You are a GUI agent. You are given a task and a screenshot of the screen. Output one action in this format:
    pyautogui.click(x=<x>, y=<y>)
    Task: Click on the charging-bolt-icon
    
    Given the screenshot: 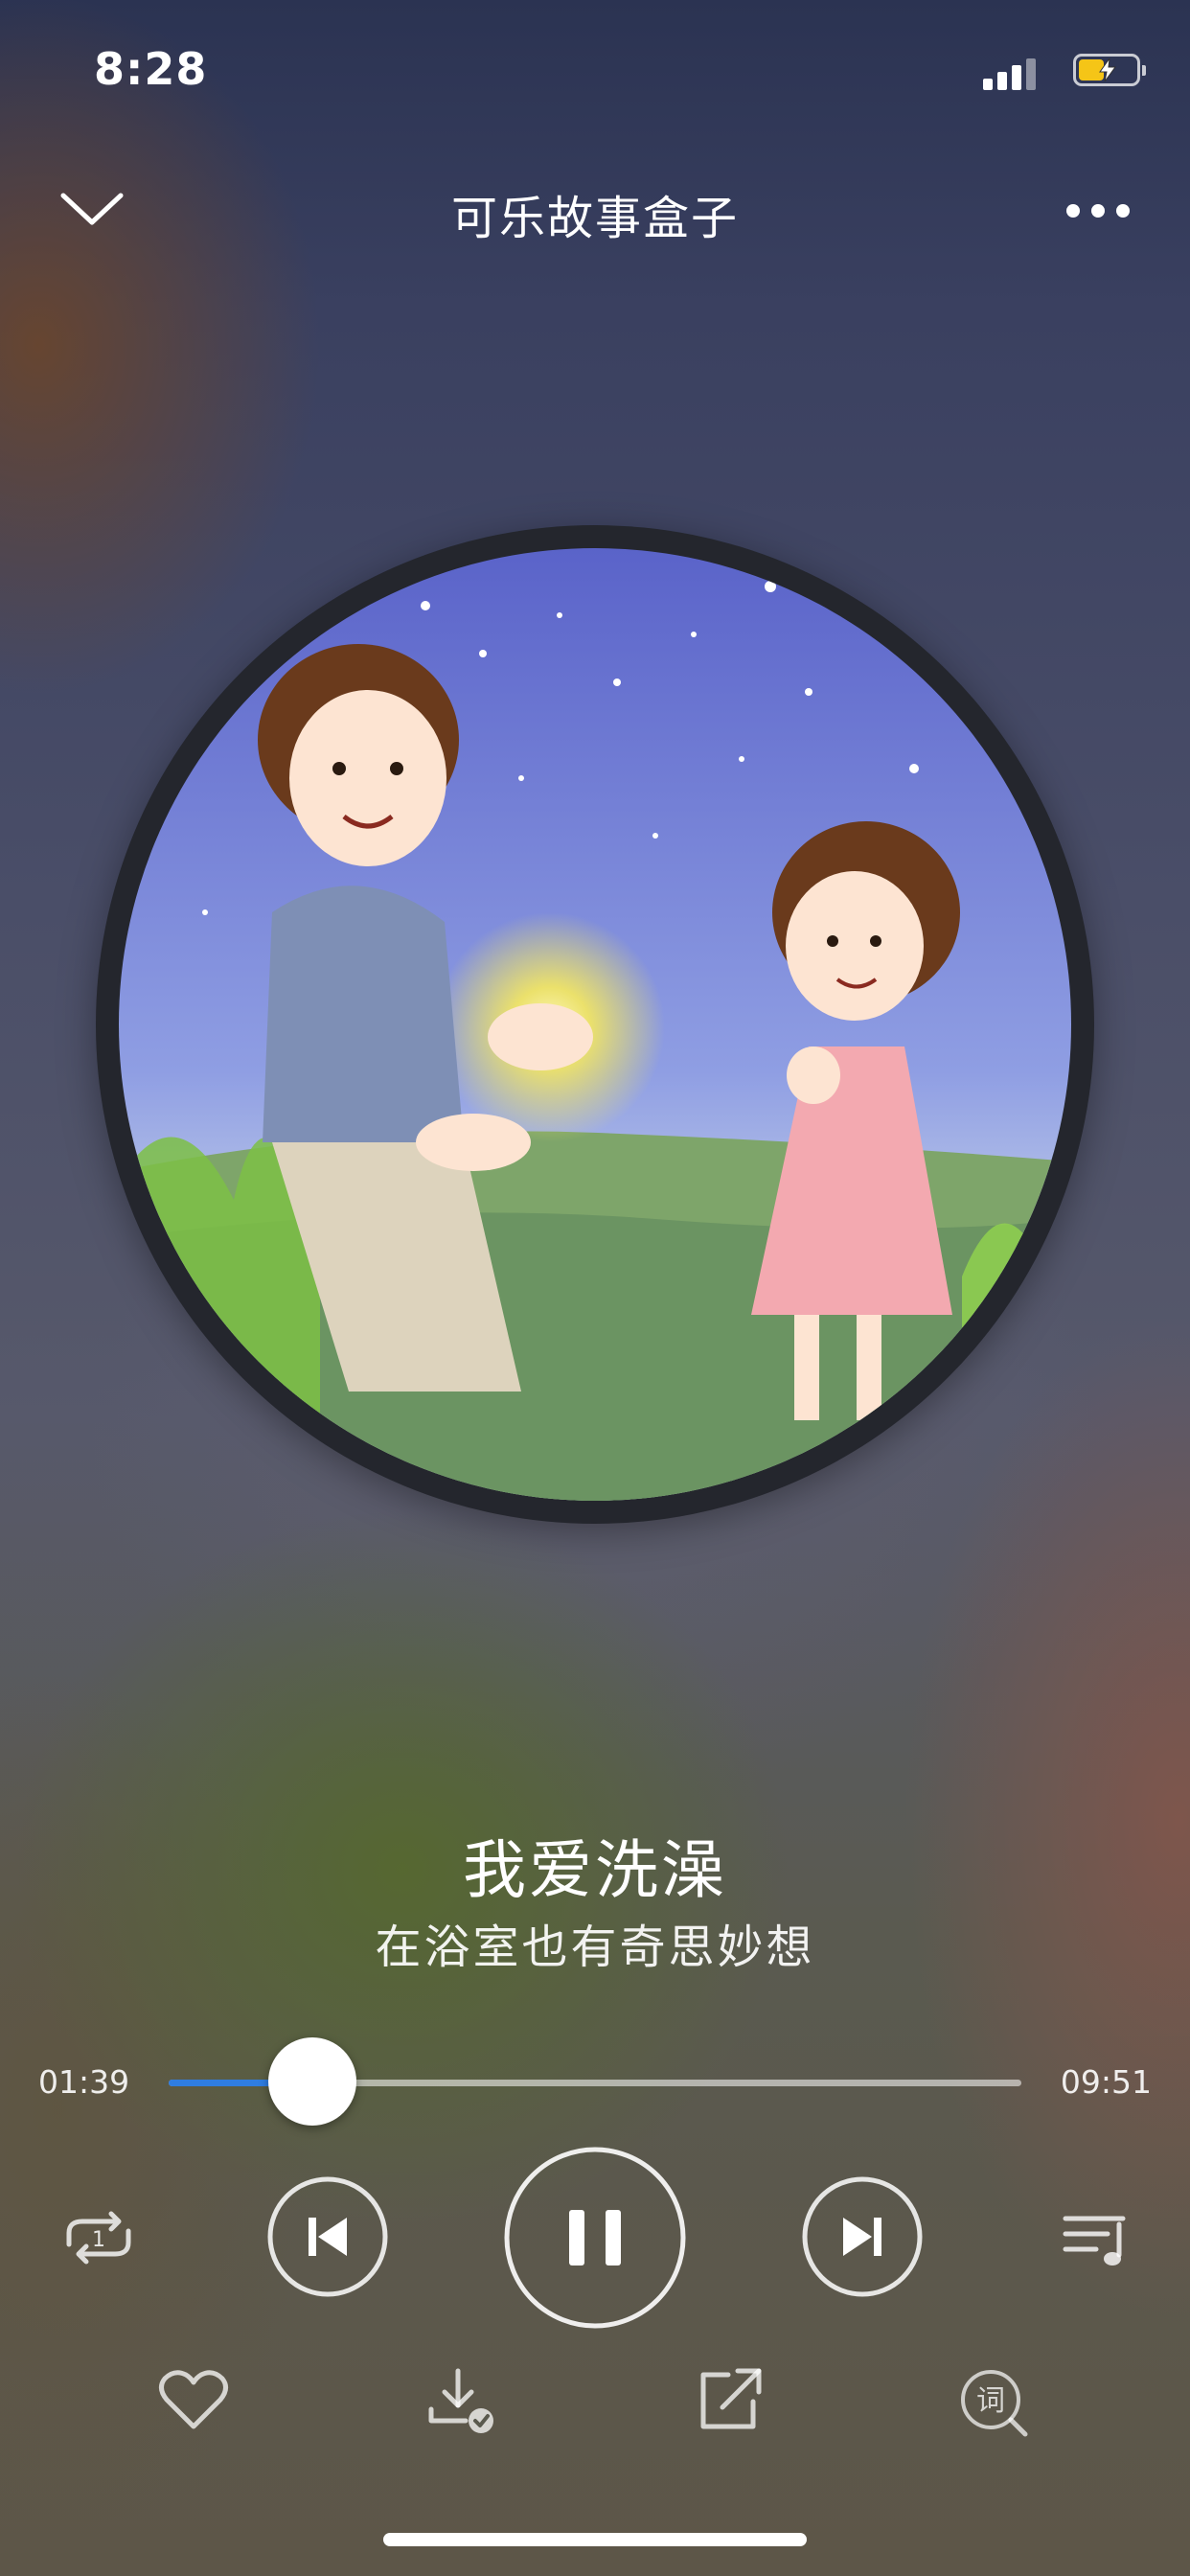 What is the action you would take?
    pyautogui.click(x=1107, y=69)
    